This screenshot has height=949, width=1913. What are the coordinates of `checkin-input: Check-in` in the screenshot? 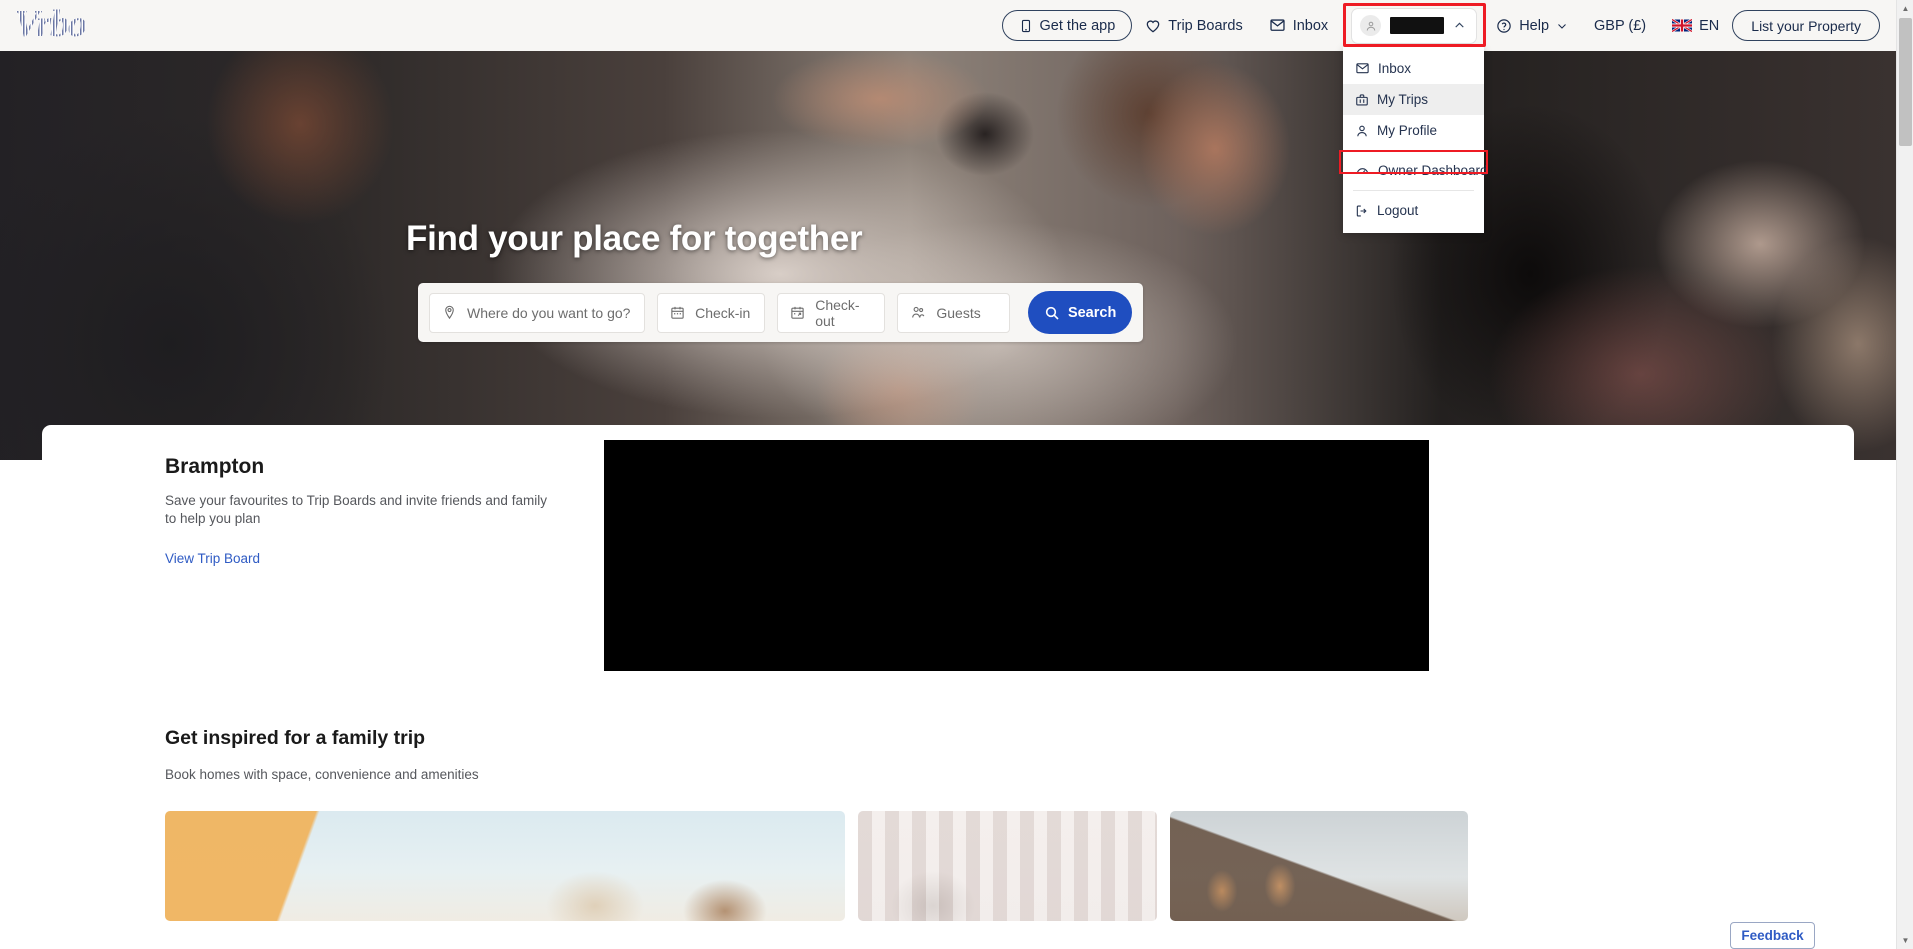 It's located at (711, 312).